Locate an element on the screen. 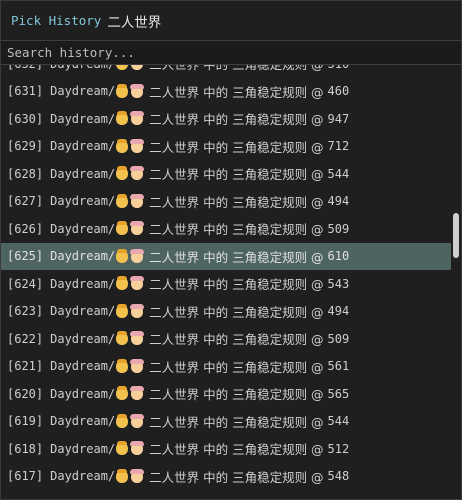 Image resolution: width=462 pixels, height=500 pixels. history-item-score: 310 is located at coordinates (339, 68).